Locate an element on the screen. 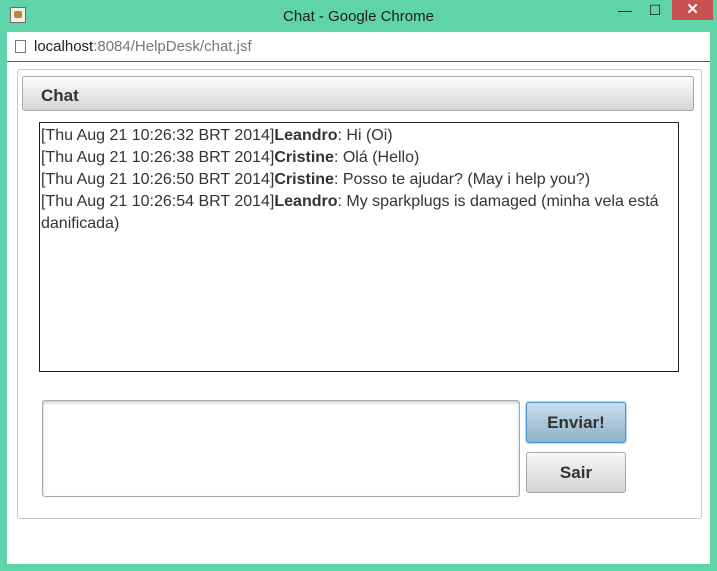  message-time: [Thu Aug 21 10:26:32 BRT 2014] is located at coordinates (158, 135).